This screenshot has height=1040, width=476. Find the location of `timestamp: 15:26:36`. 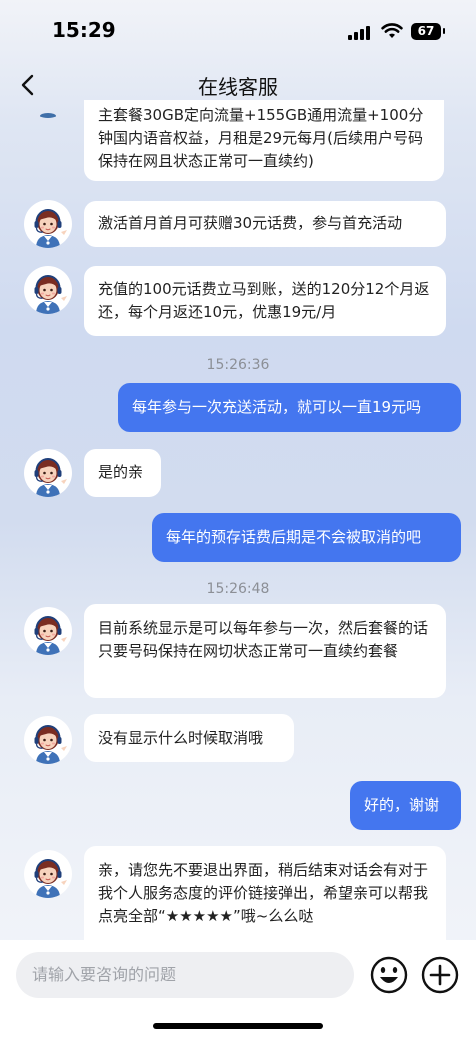

timestamp: 15:26:36 is located at coordinates (238, 365).